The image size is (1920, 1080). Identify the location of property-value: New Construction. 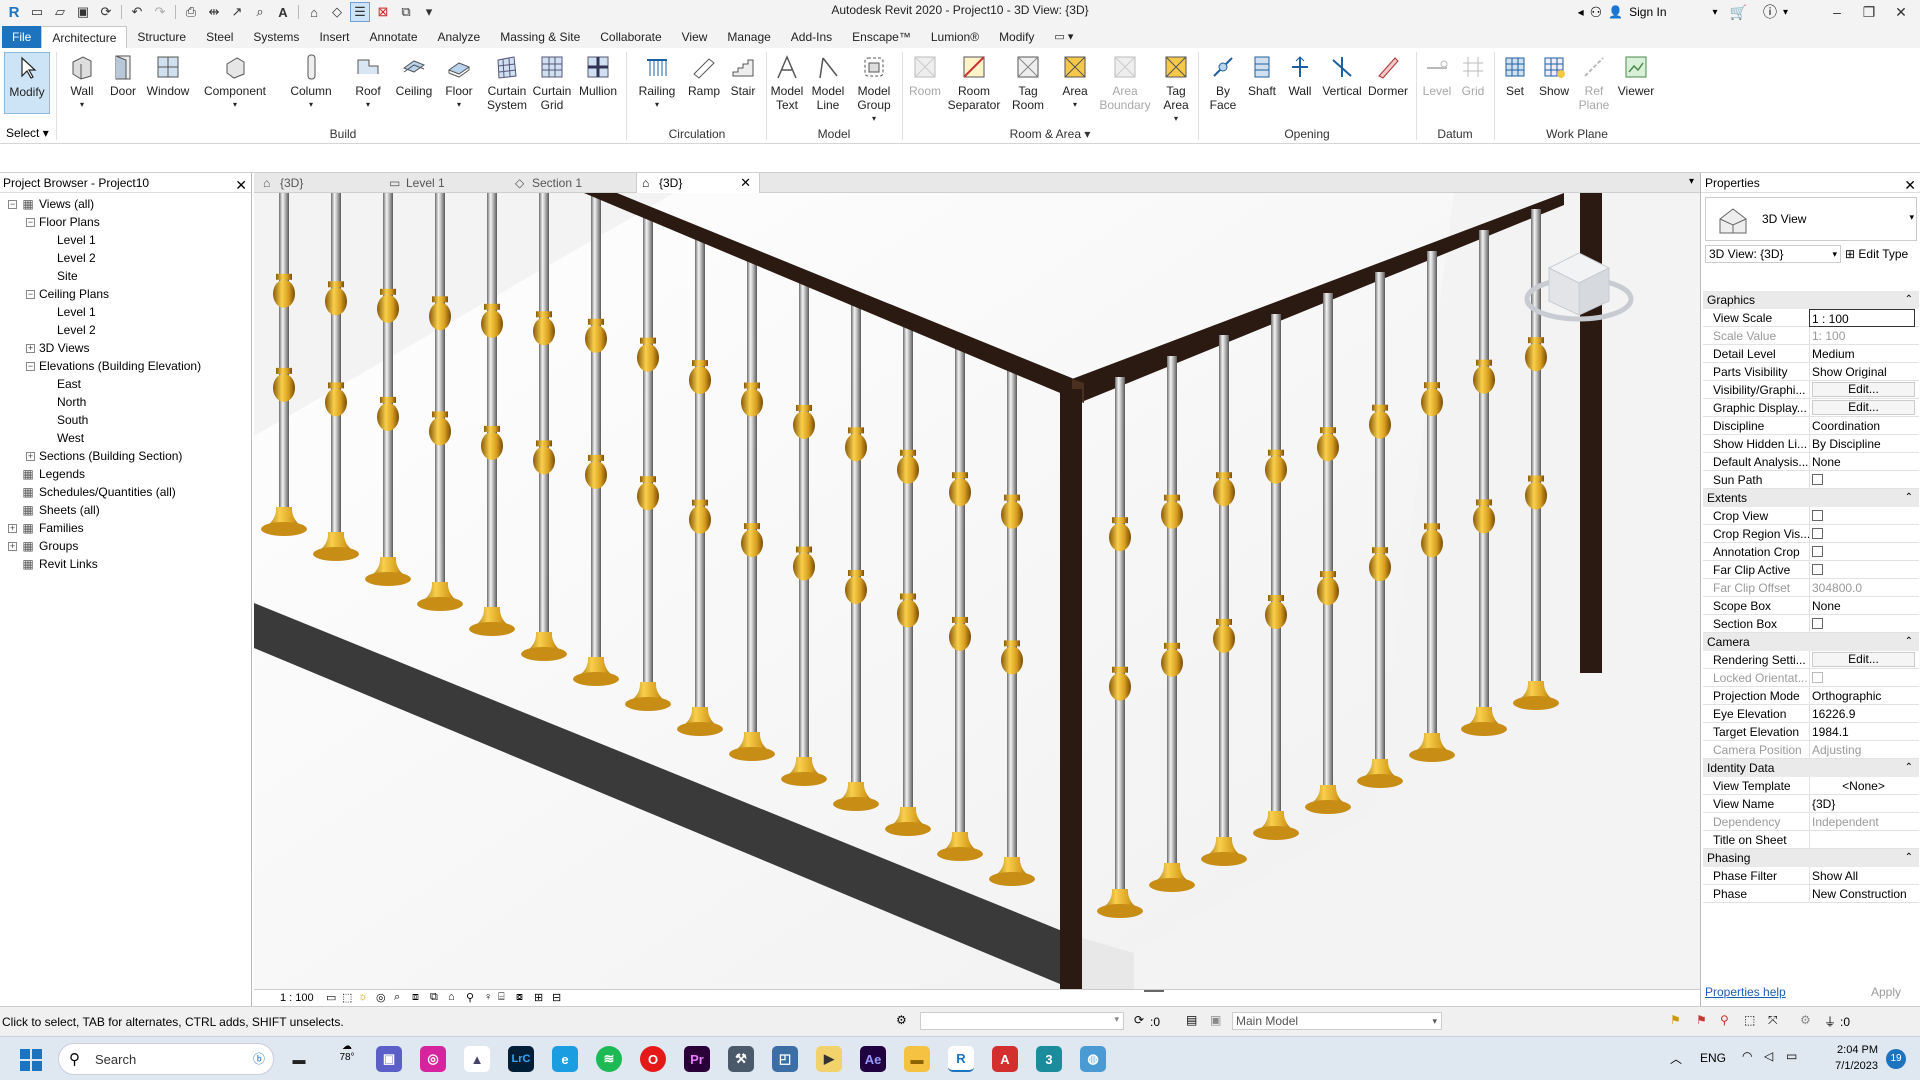
(1862, 894).